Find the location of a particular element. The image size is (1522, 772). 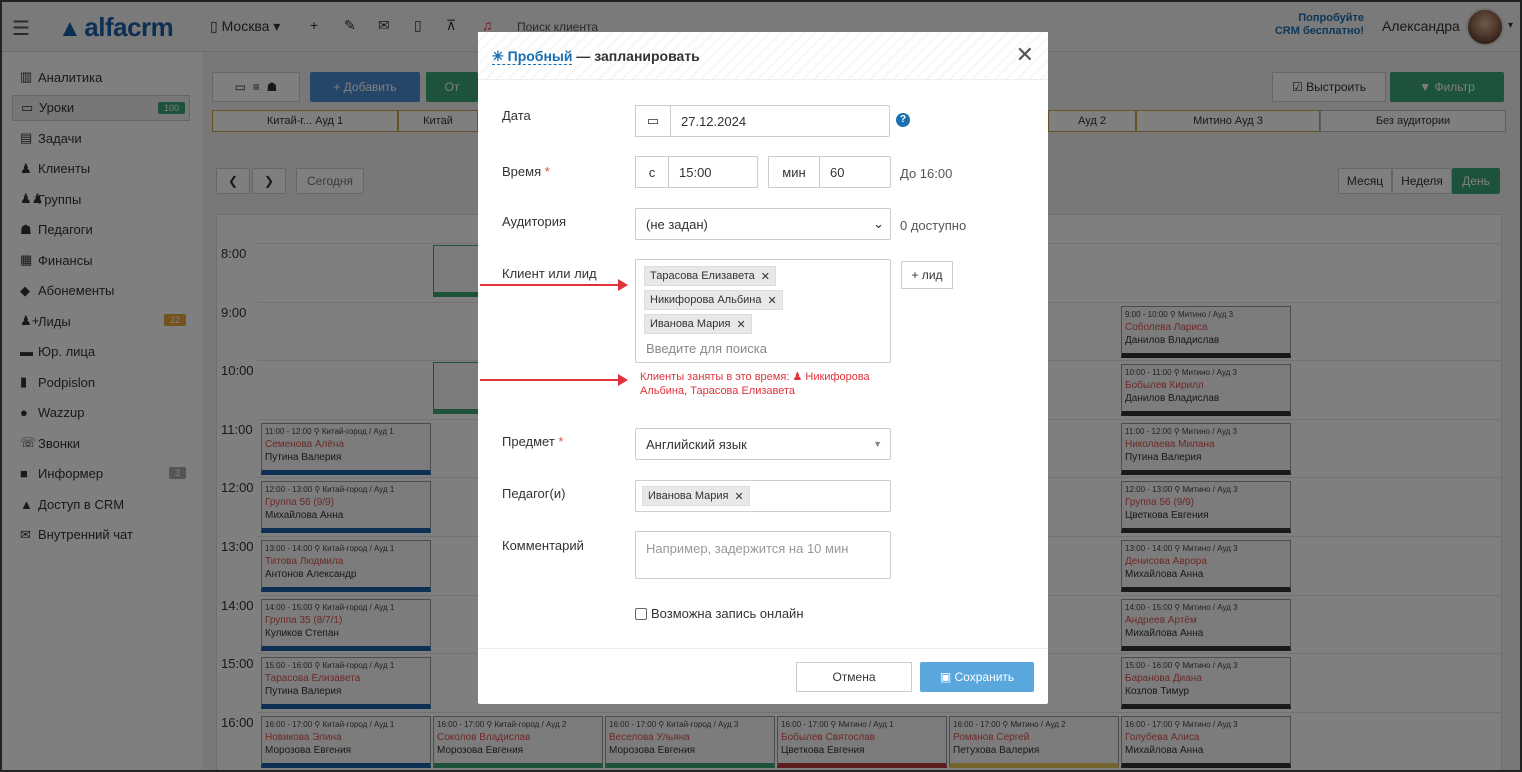

subject-select-value: Английский язык is located at coordinates (696, 444).